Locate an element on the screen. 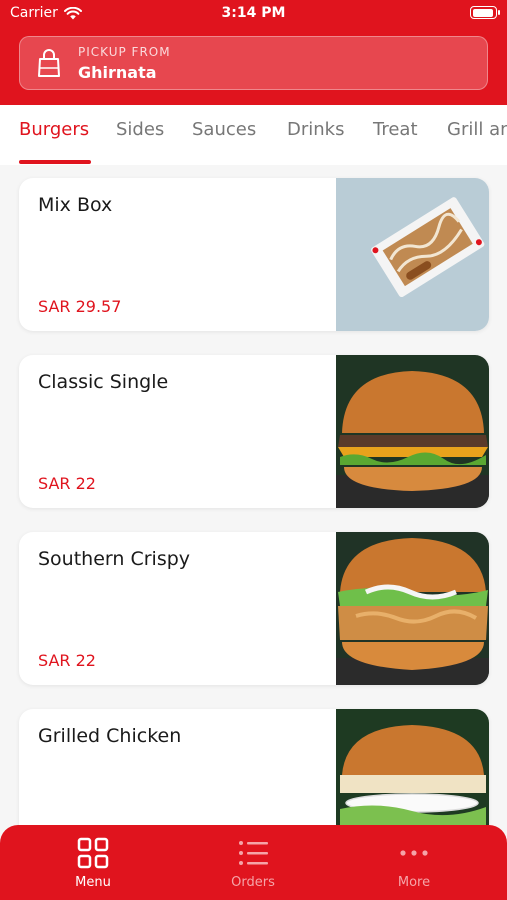 This screenshot has height=900, width=507. classic-single-image is located at coordinates (412, 431).